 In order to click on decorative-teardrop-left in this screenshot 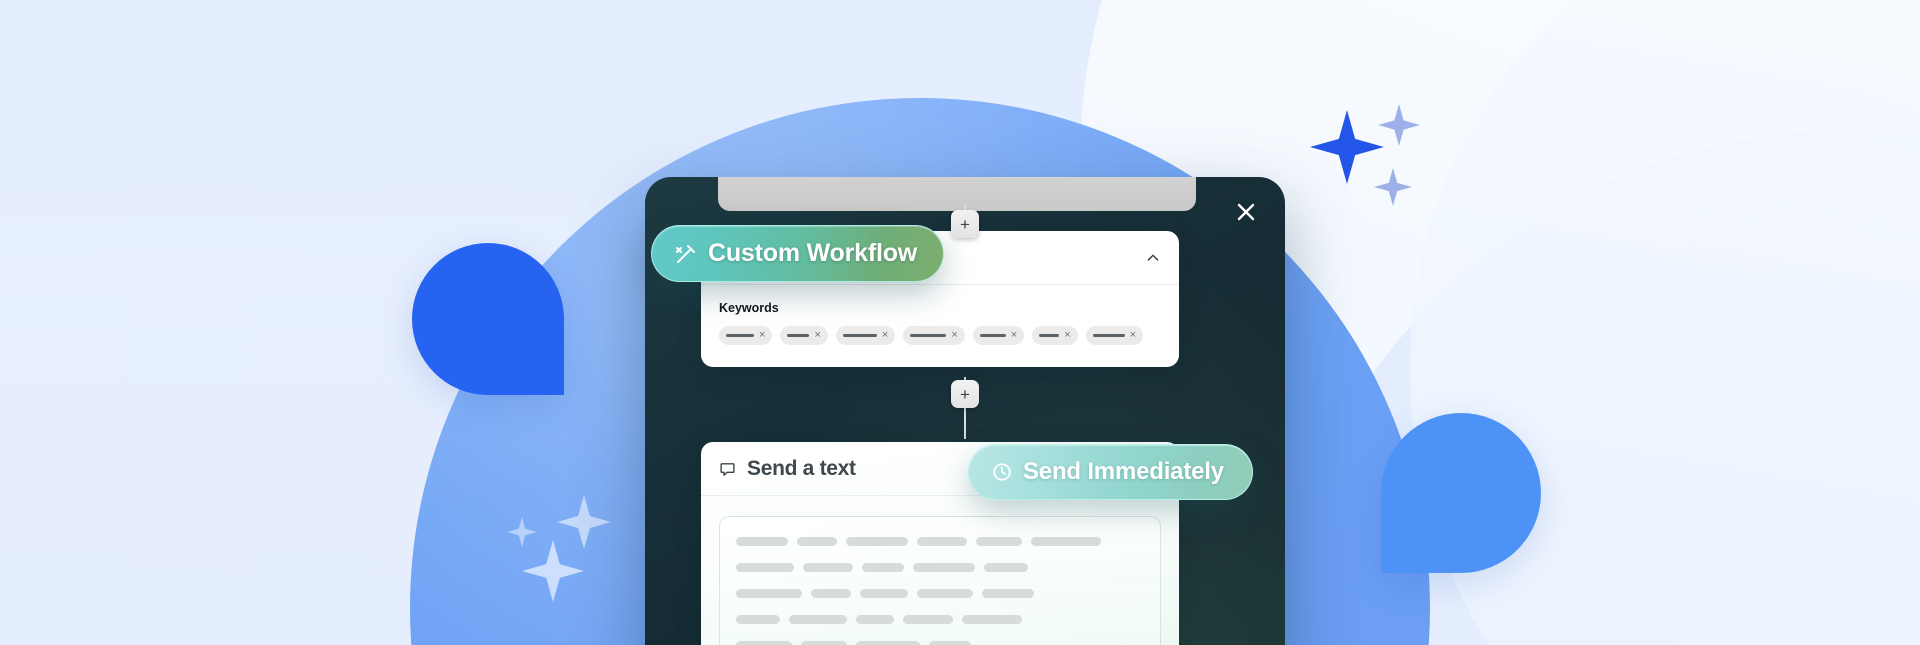, I will do `click(488, 319)`.